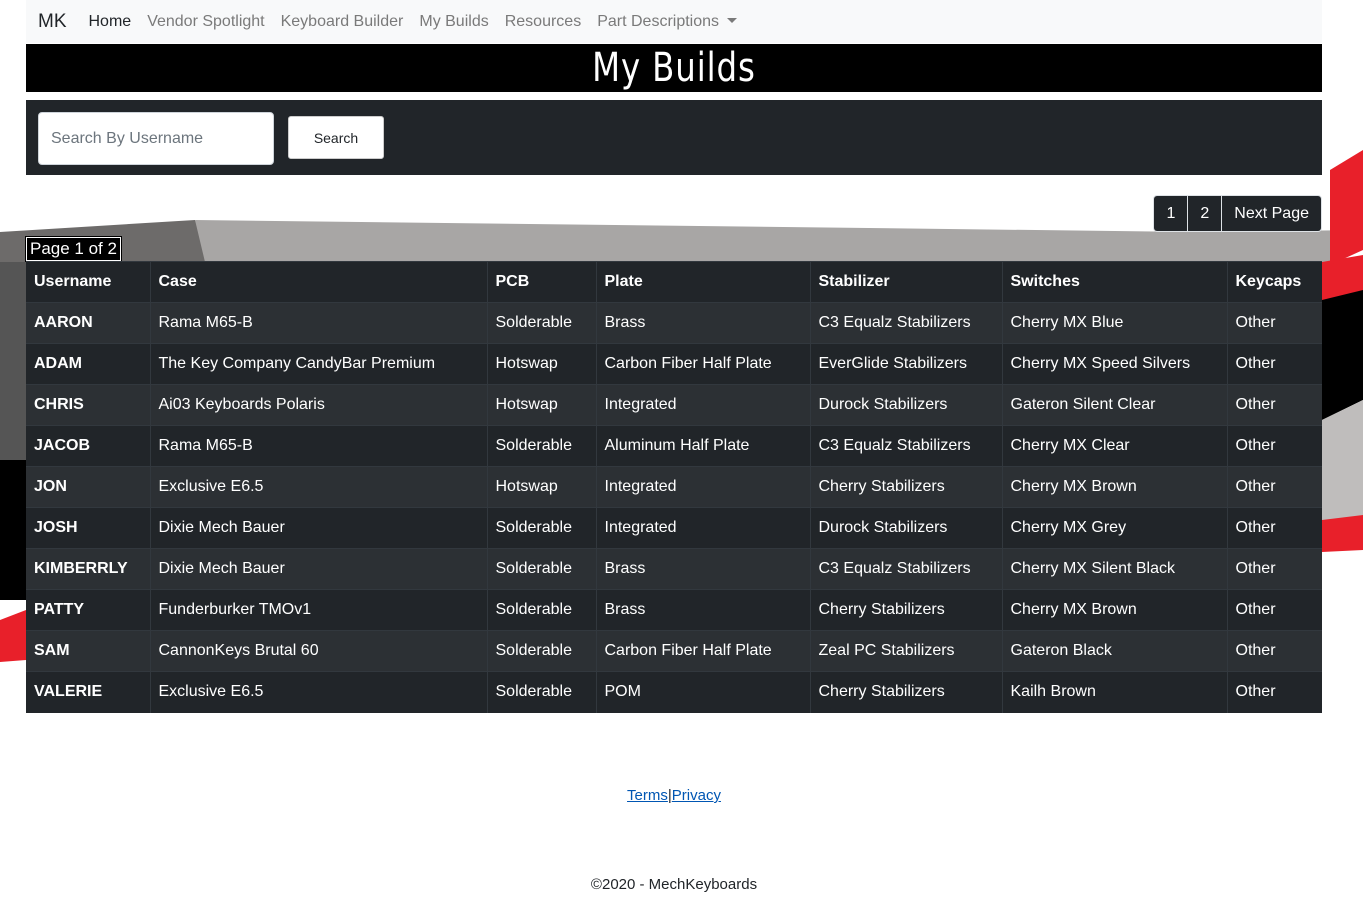 This screenshot has height=916, width=1363. I want to click on pagination: 1 2 Next Page, so click(1237, 213).